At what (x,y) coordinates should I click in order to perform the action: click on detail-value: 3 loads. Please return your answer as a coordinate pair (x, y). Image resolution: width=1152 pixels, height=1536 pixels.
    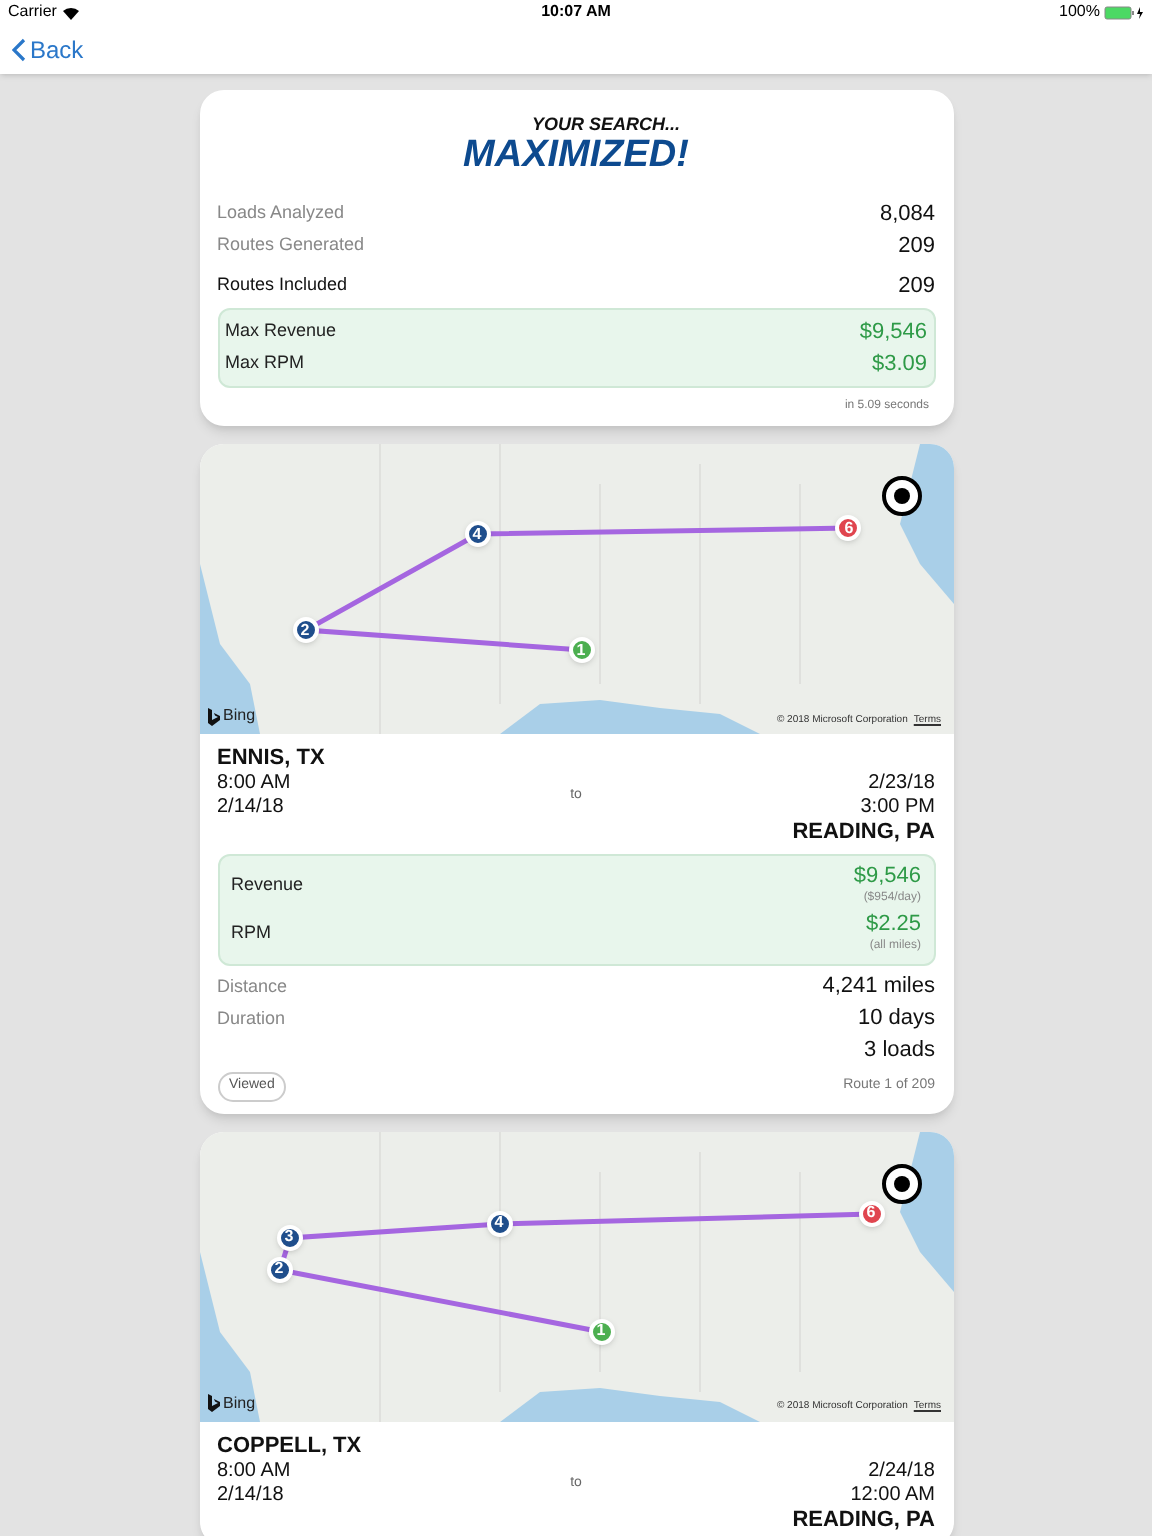
    Looking at the image, I should click on (899, 1051).